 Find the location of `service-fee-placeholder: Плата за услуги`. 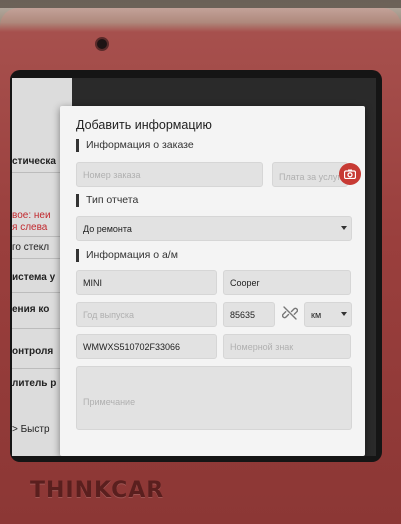

service-fee-placeholder: Плата за услуги is located at coordinates (312, 177).